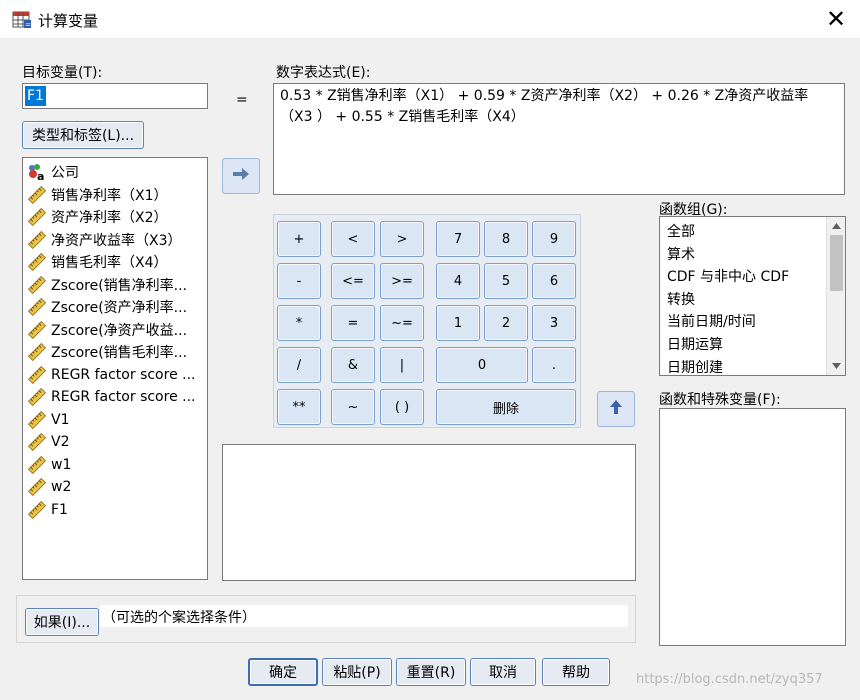 This screenshot has height=700, width=860. What do you see at coordinates (60, 419) in the screenshot?
I see `variable-name: V1` at bounding box center [60, 419].